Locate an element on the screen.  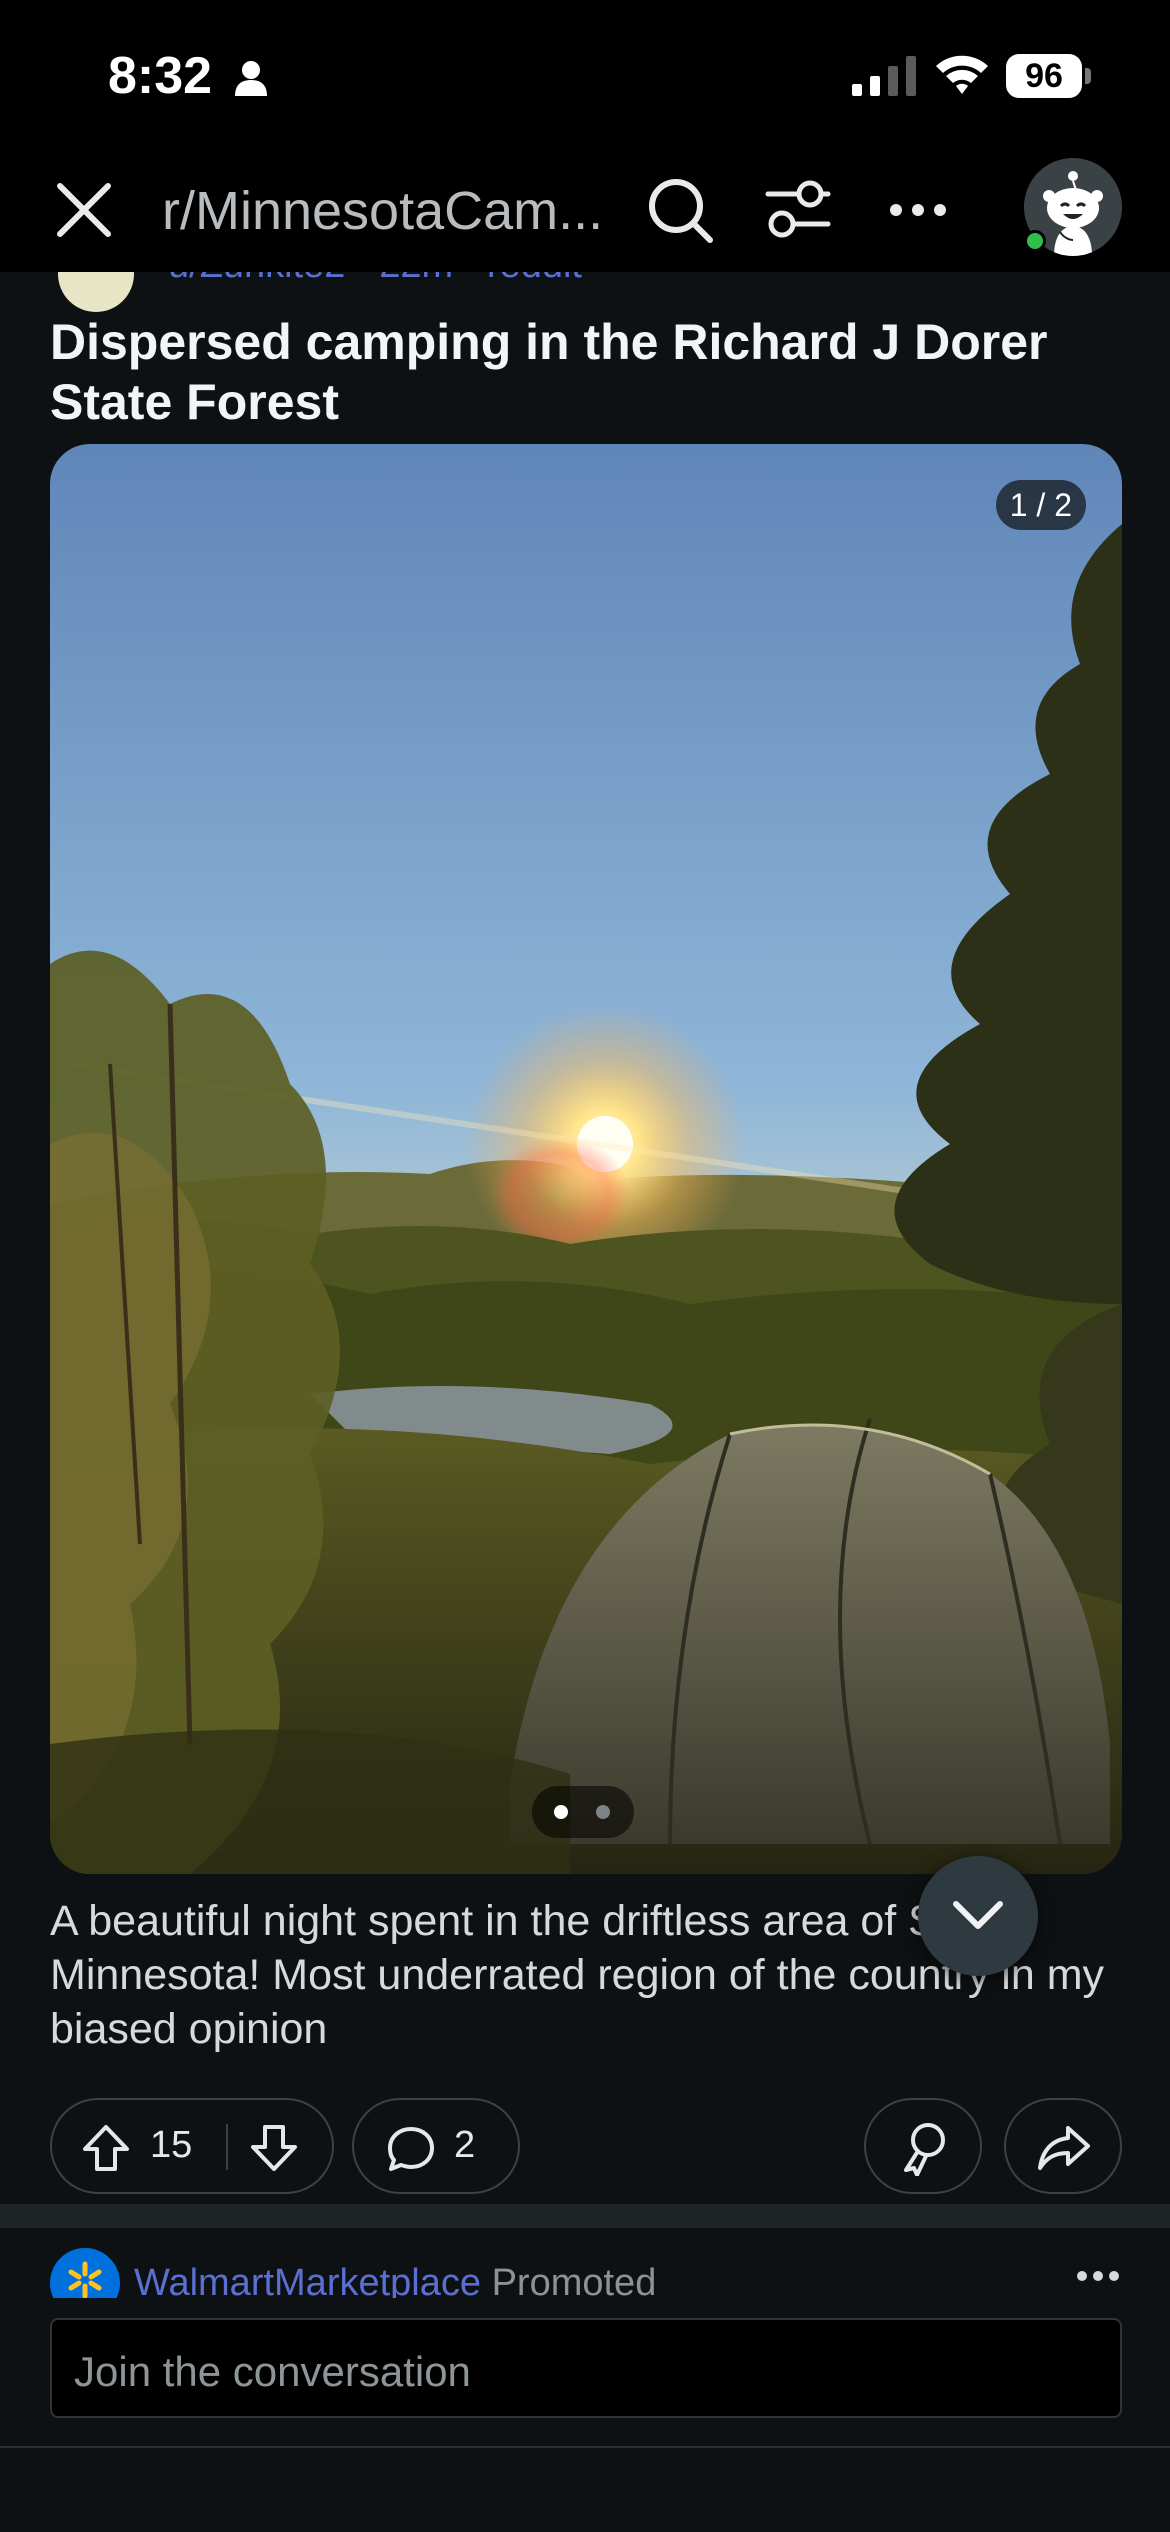
person-icon is located at coordinates (251, 78).